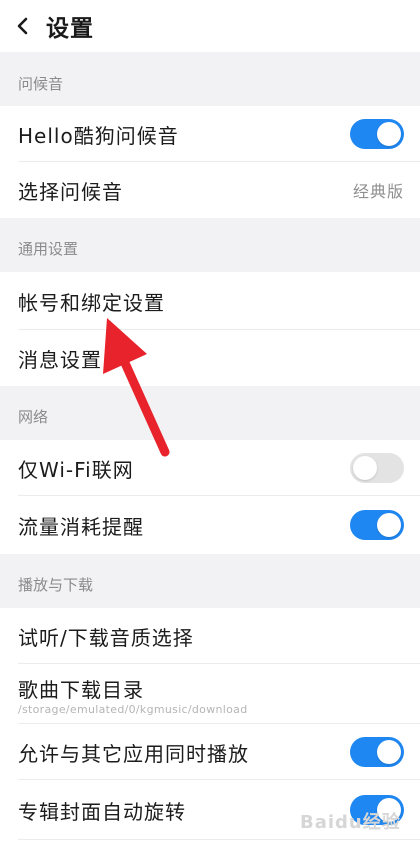  What do you see at coordinates (210, 850) in the screenshot?
I see `settings-row-partial` at bounding box center [210, 850].